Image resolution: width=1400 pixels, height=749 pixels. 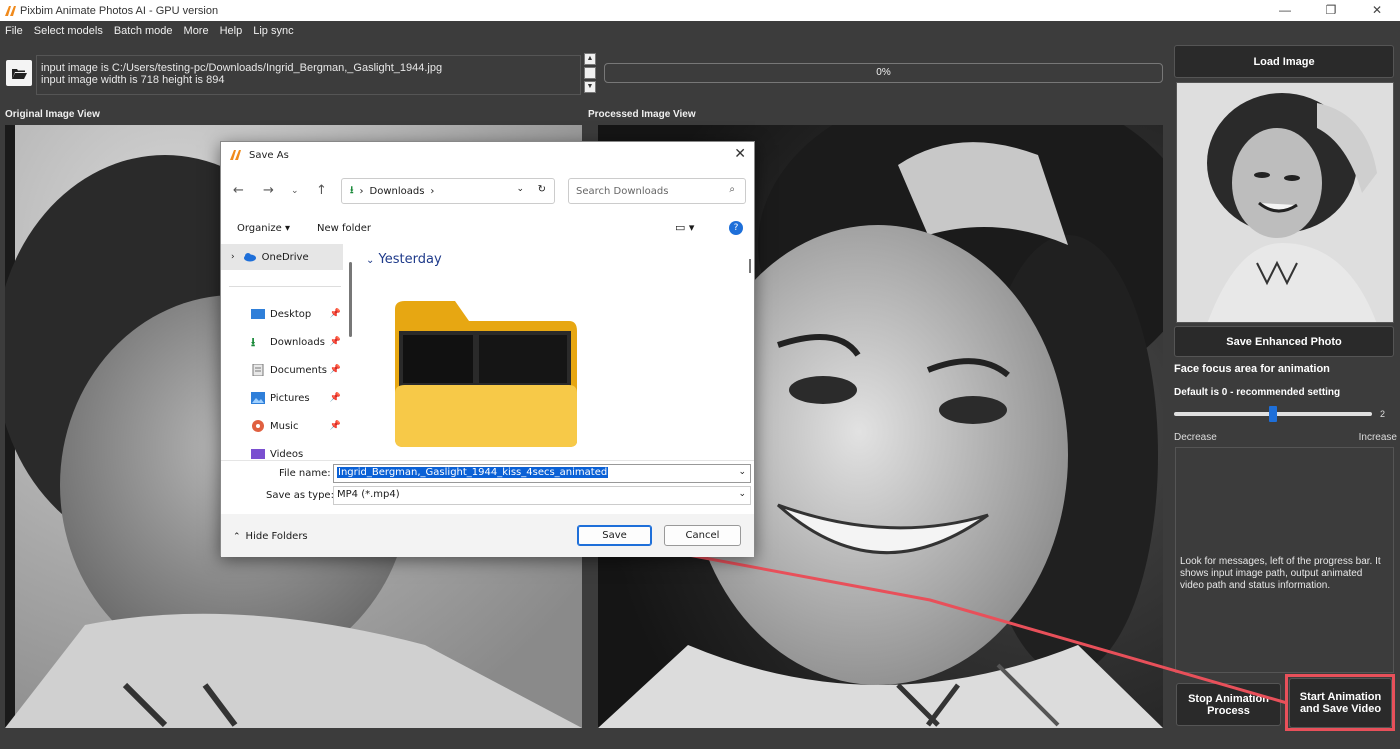 What do you see at coordinates (321, 190) in the screenshot?
I see `up-arrow-icon: ↑` at bounding box center [321, 190].